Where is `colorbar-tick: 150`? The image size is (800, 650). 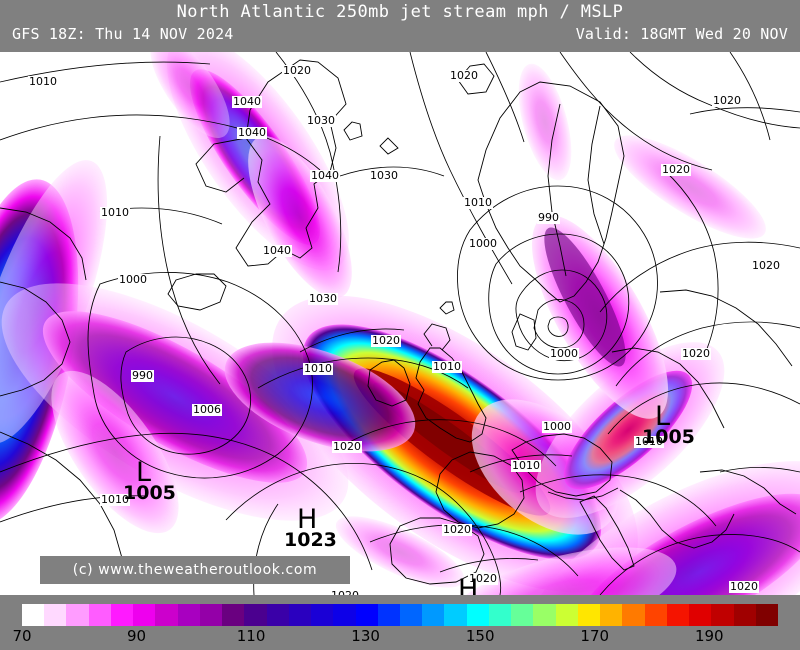
colorbar-tick: 150 is located at coordinates (480, 636).